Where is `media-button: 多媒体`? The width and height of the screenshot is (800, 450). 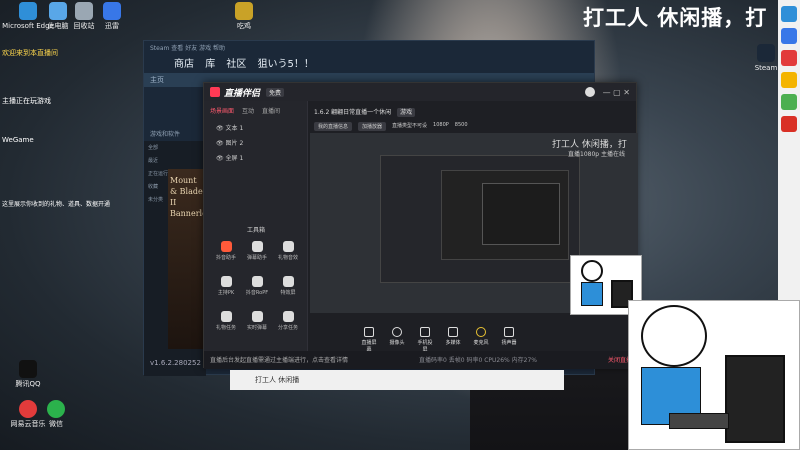 media-button: 多媒体 is located at coordinates (453, 336).